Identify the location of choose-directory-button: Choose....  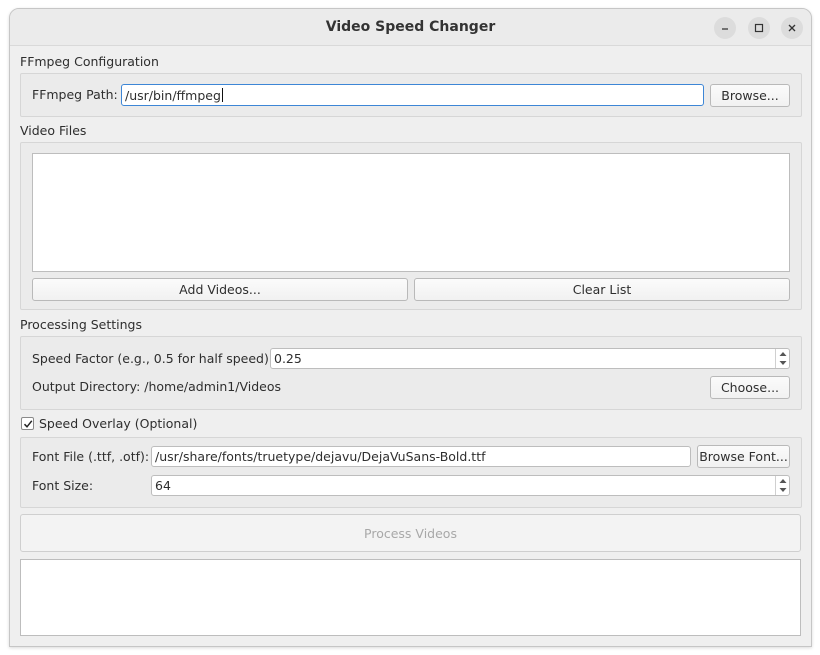
(750, 387).